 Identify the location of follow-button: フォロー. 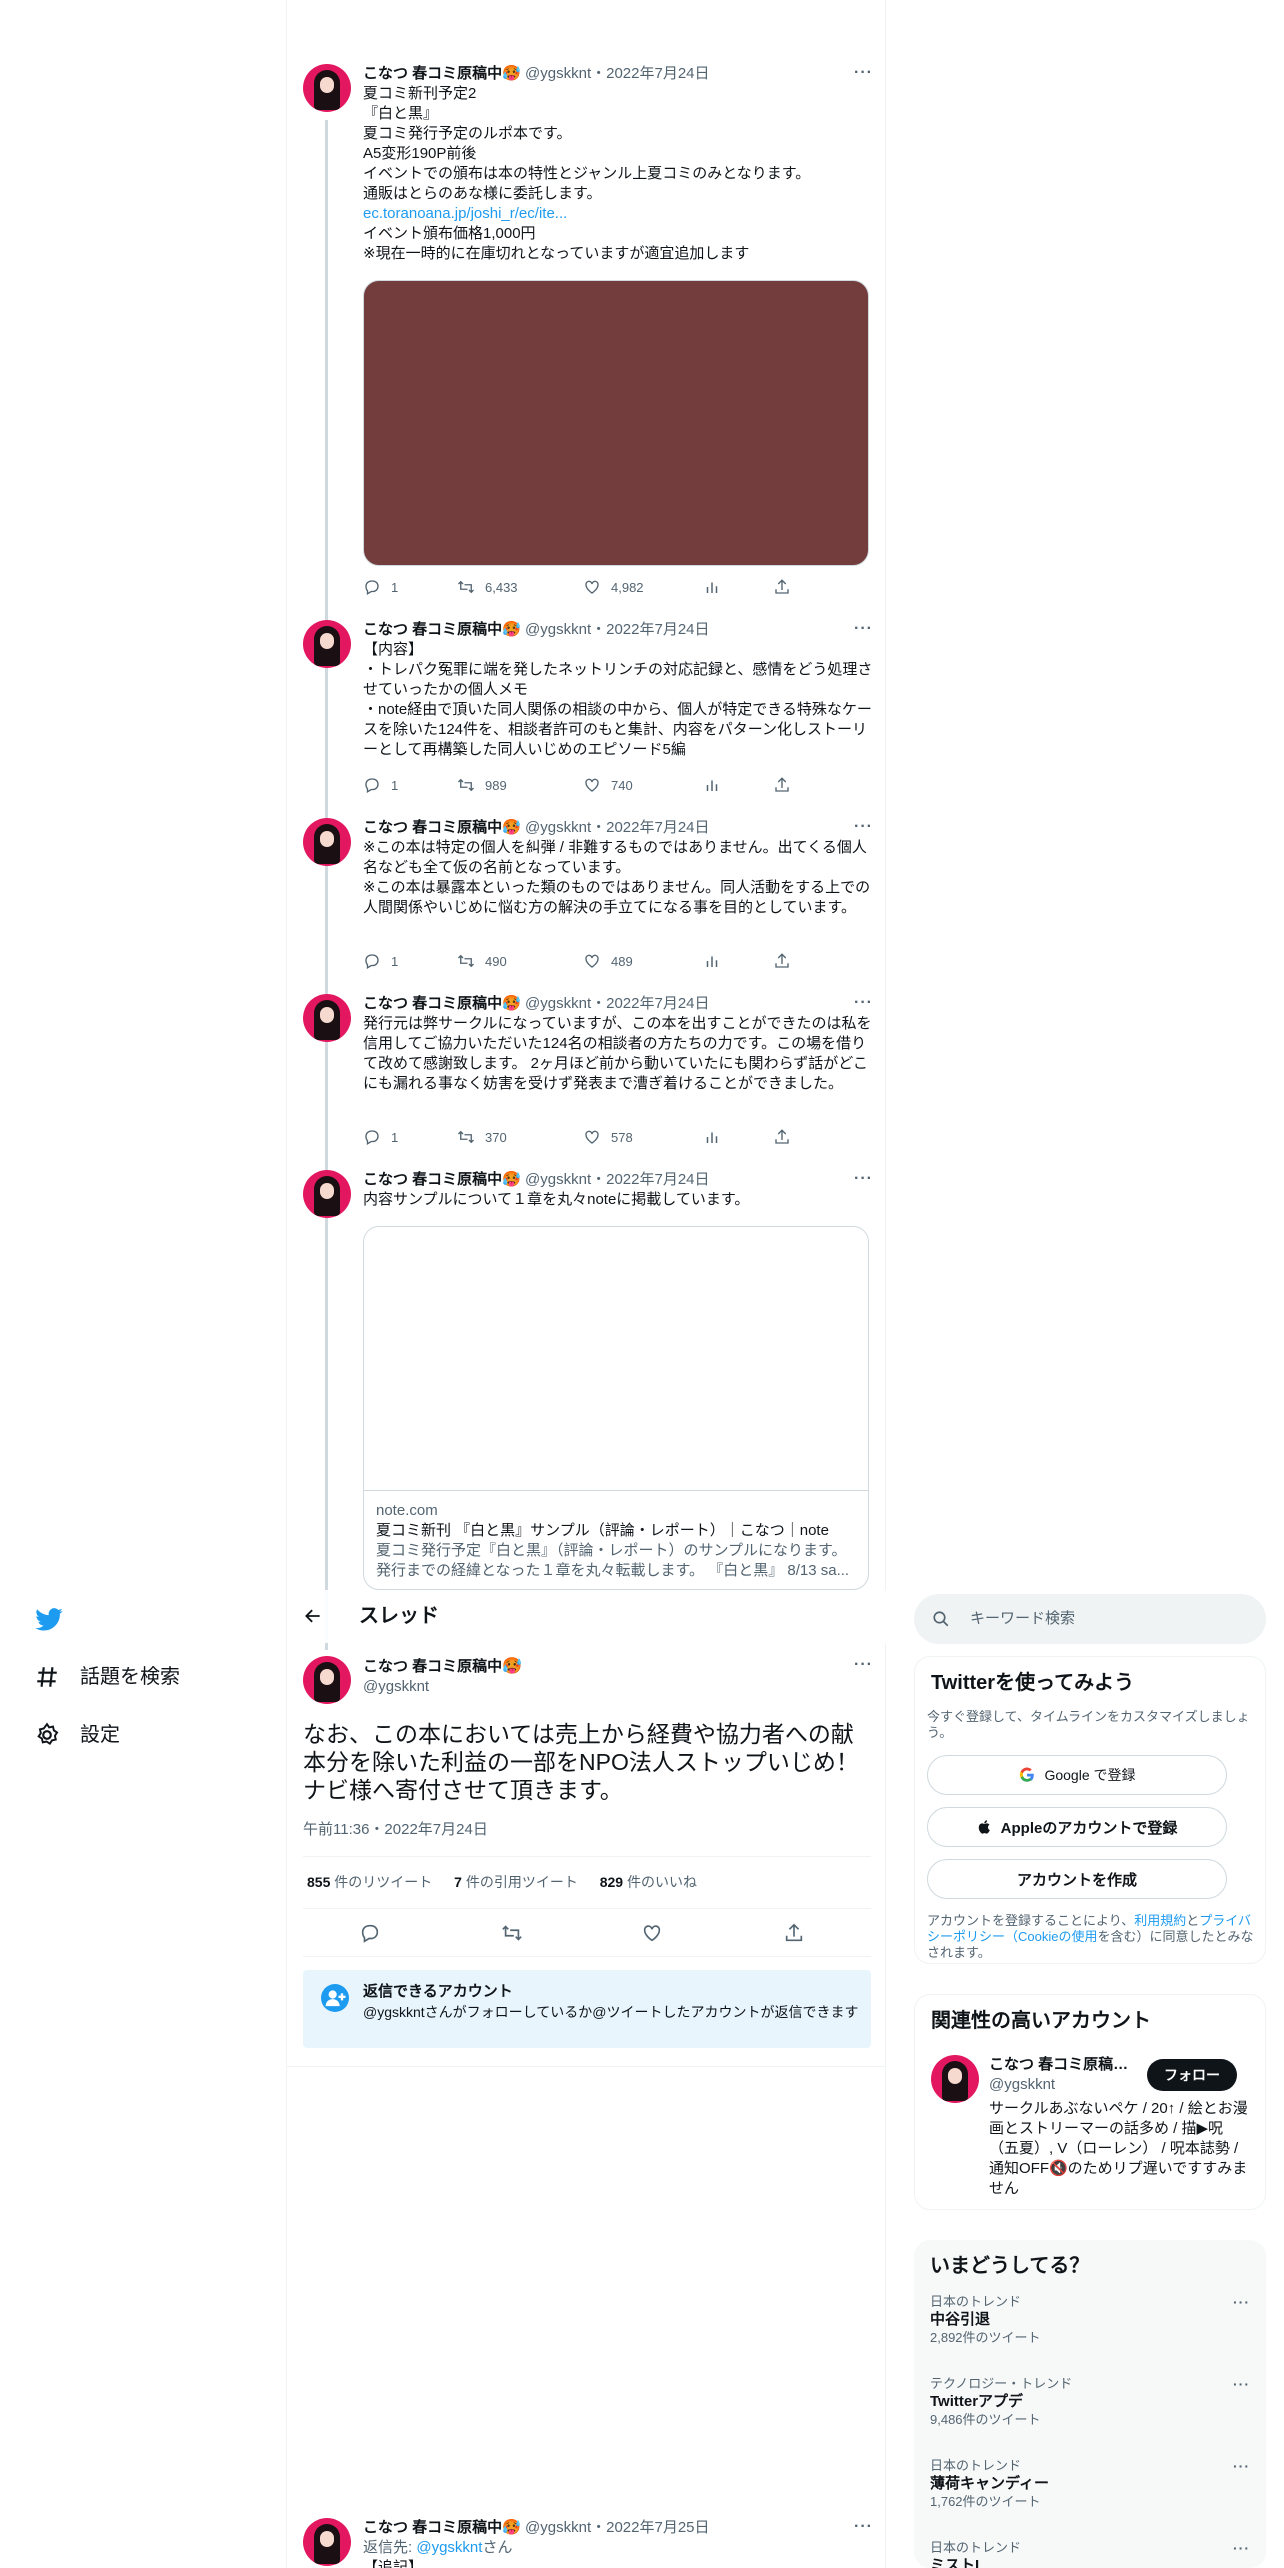
(1192, 2075).